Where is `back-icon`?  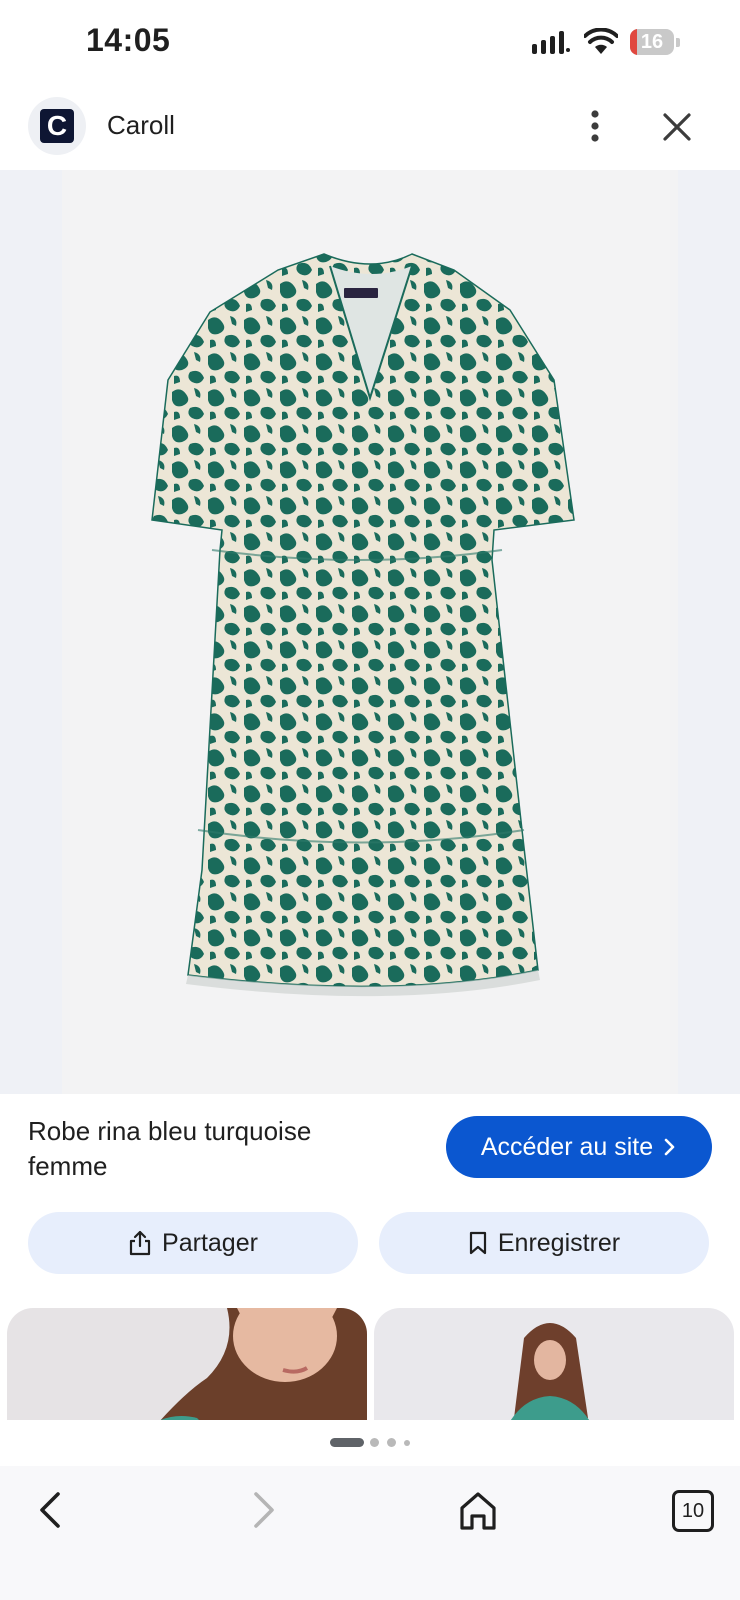
back-icon is located at coordinates (52, 1510).